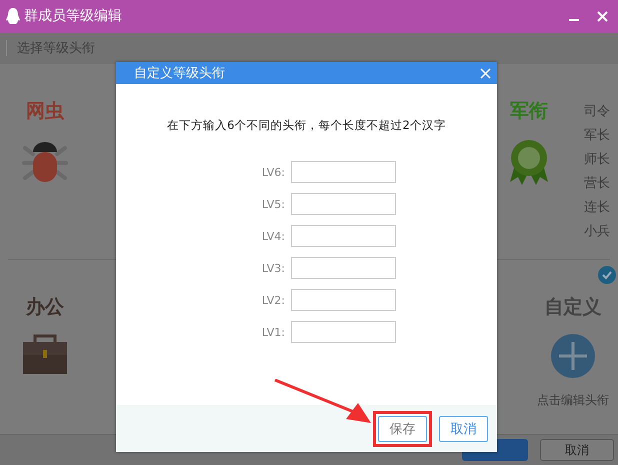 This screenshot has width=618, height=465. Describe the element at coordinates (597, 232) in the screenshot. I see `rank-title: 小兵` at that location.